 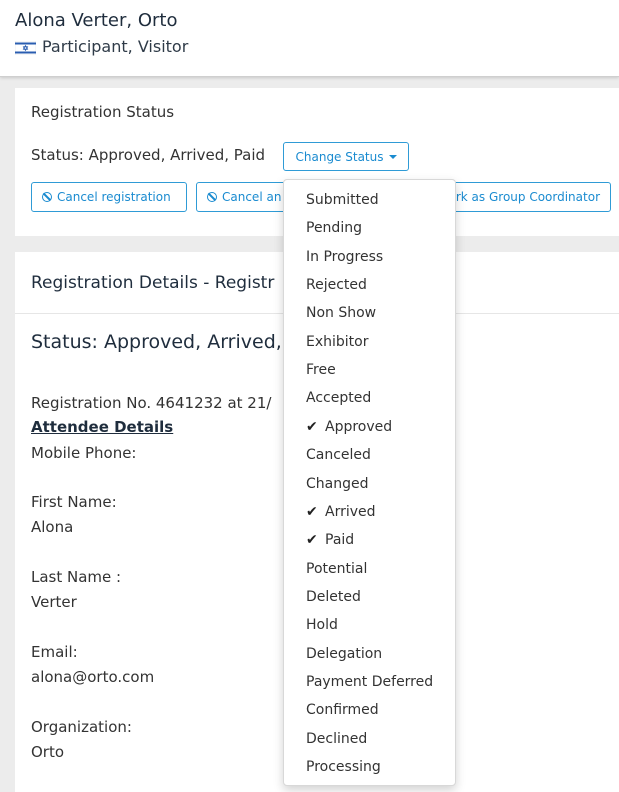 What do you see at coordinates (369, 597) in the screenshot?
I see `status-option-deleted: Deleted` at bounding box center [369, 597].